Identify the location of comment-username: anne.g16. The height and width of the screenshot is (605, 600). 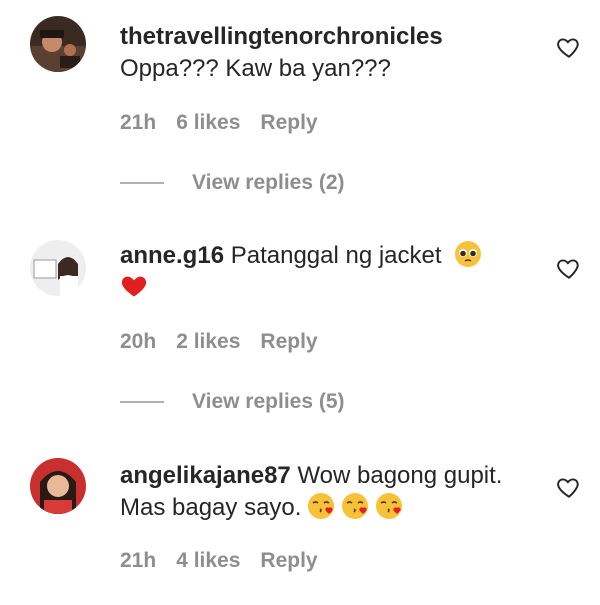
(172, 255).